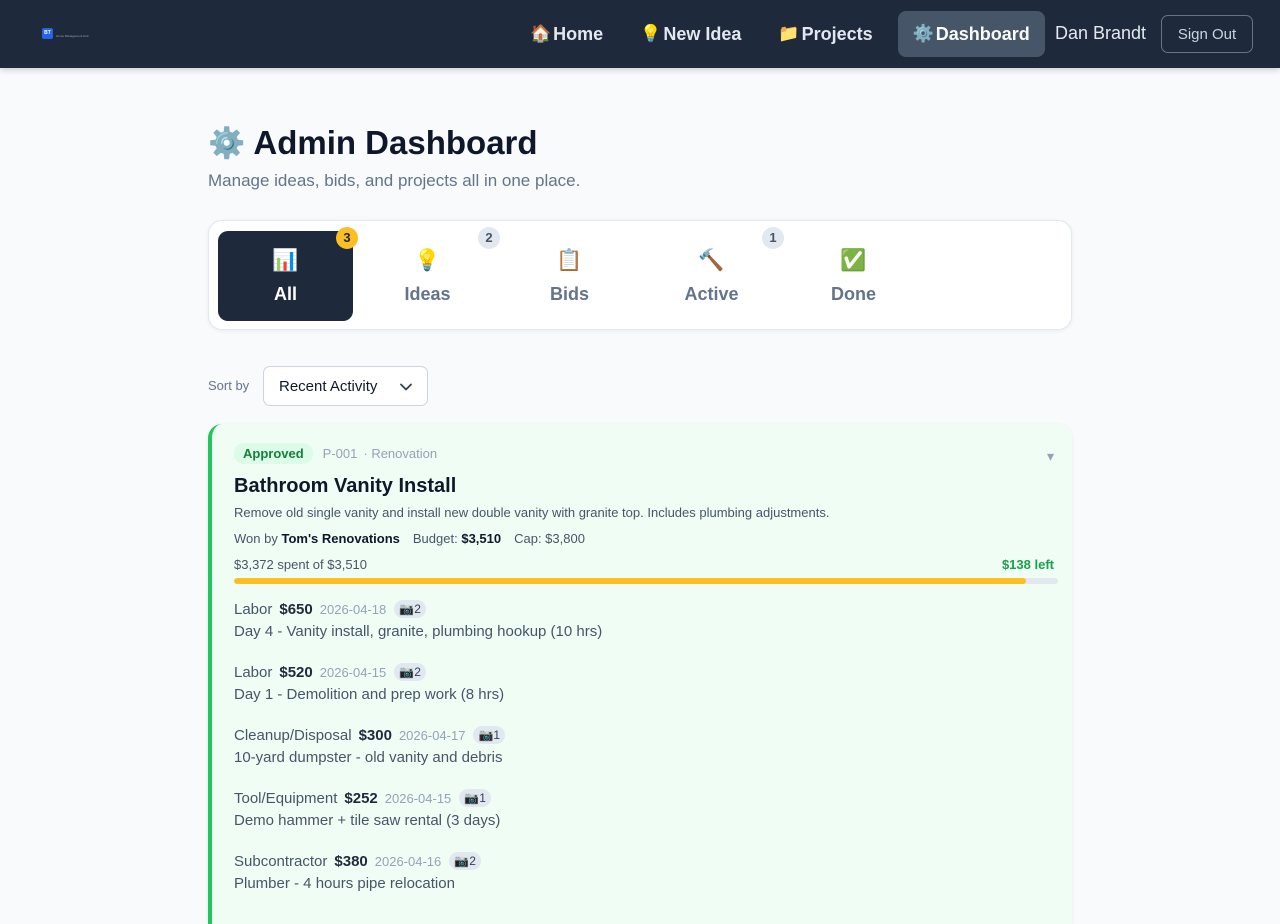 The image size is (1280, 924). What do you see at coordinates (340, 453) in the screenshot?
I see `project-id: P-001` at bounding box center [340, 453].